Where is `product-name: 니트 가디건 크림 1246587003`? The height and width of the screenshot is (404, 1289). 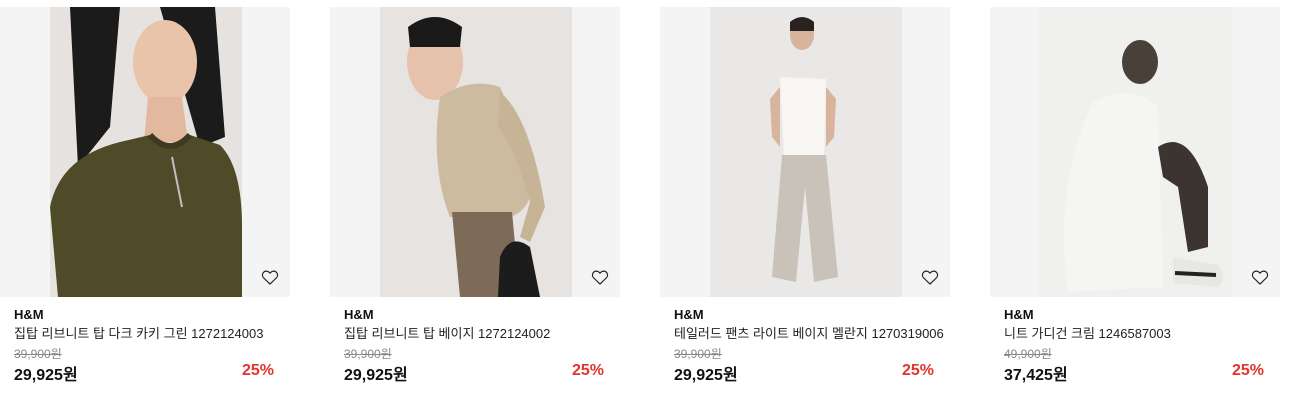 product-name: 니트 가디건 크림 1246587003 is located at coordinates (1087, 332).